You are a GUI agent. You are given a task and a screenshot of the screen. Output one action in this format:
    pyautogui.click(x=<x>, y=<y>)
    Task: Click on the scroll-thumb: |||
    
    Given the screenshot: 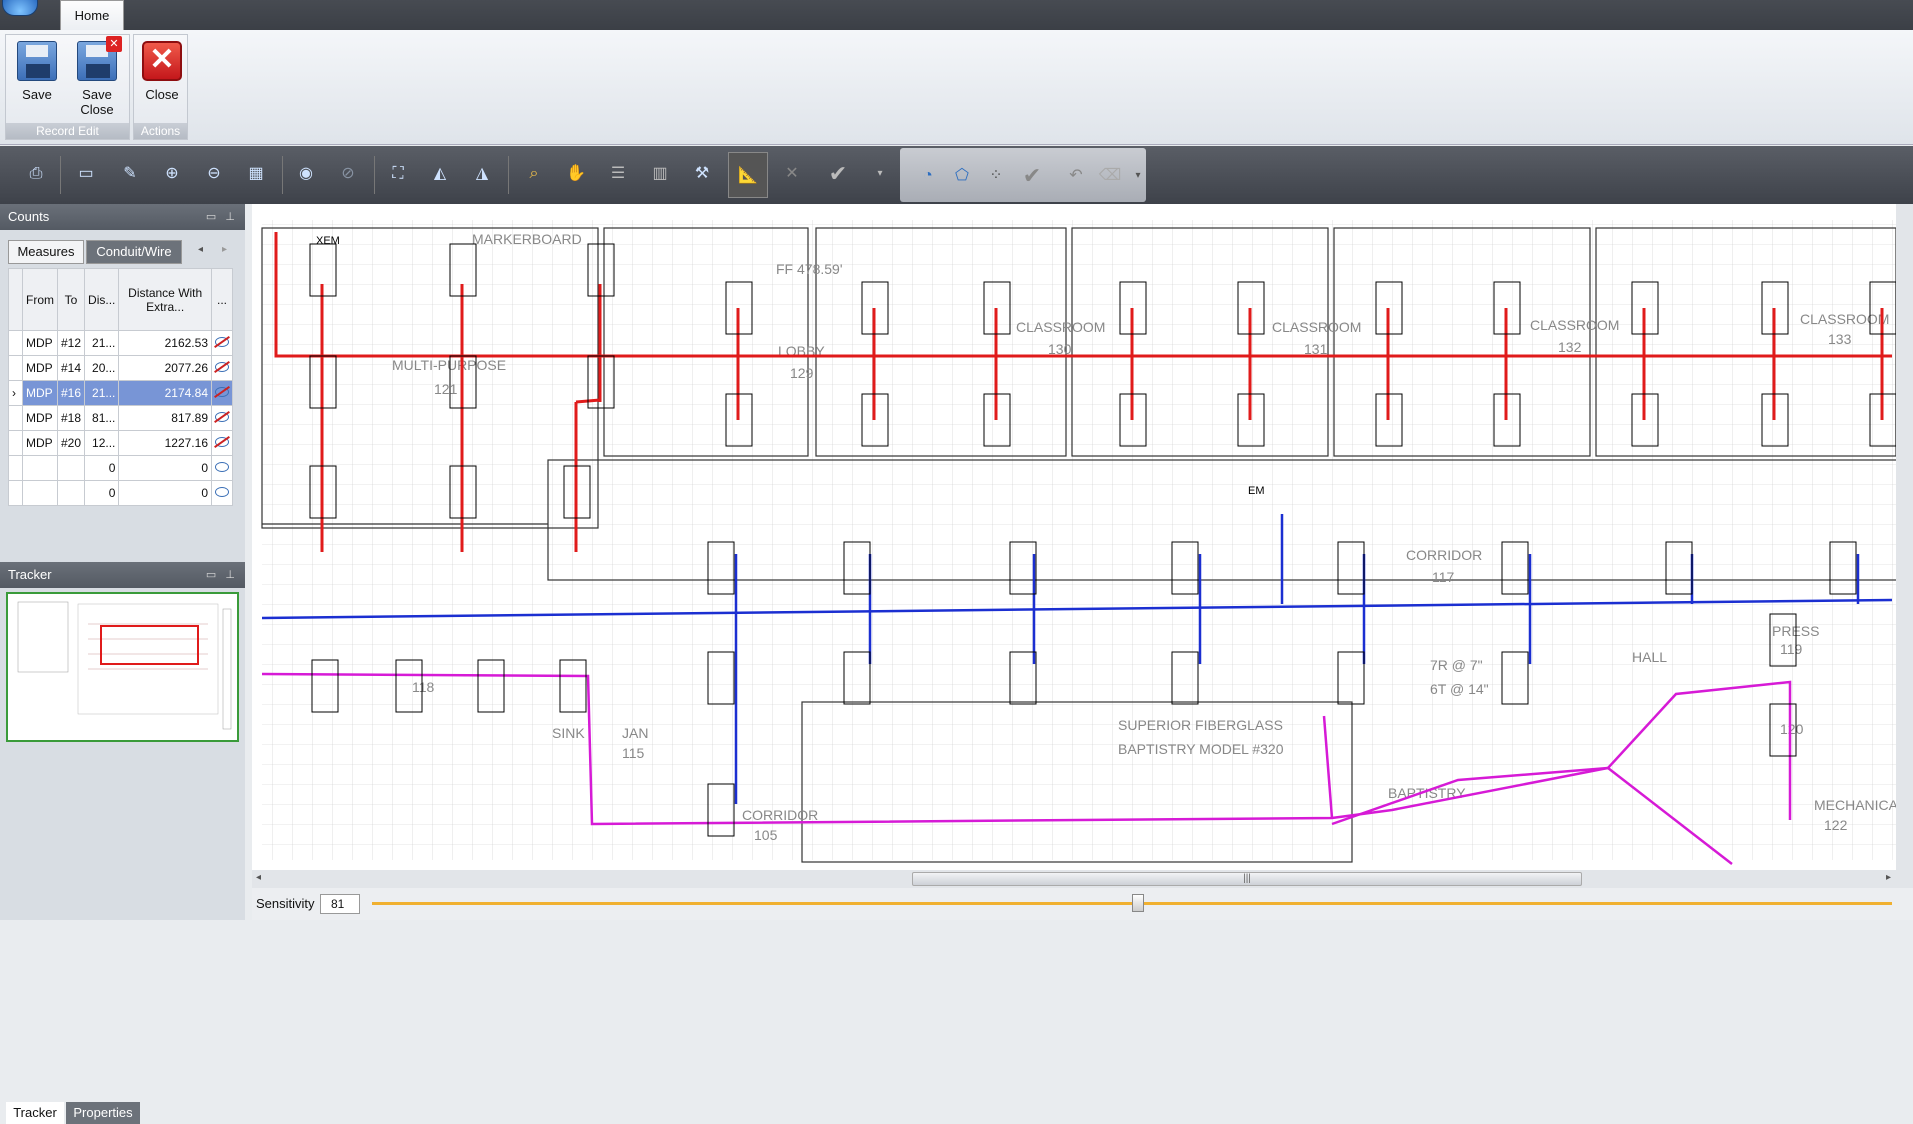 What is the action you would take?
    pyautogui.click(x=1247, y=879)
    